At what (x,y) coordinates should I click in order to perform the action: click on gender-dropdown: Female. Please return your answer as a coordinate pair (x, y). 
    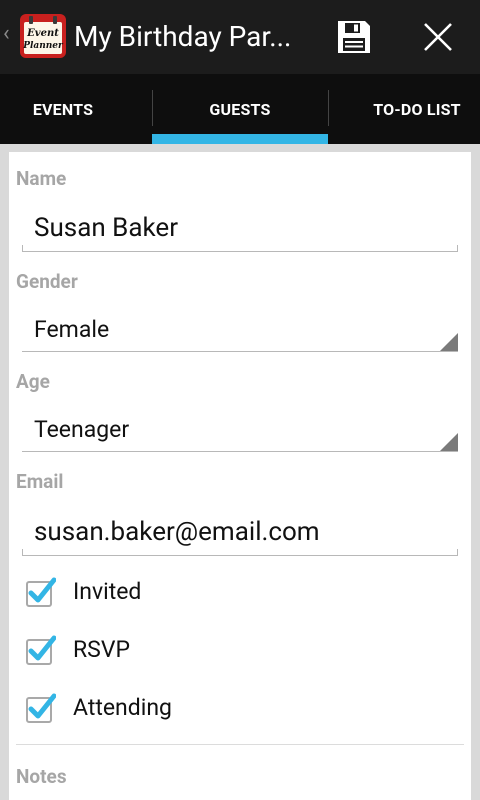
    Looking at the image, I should click on (240, 331).